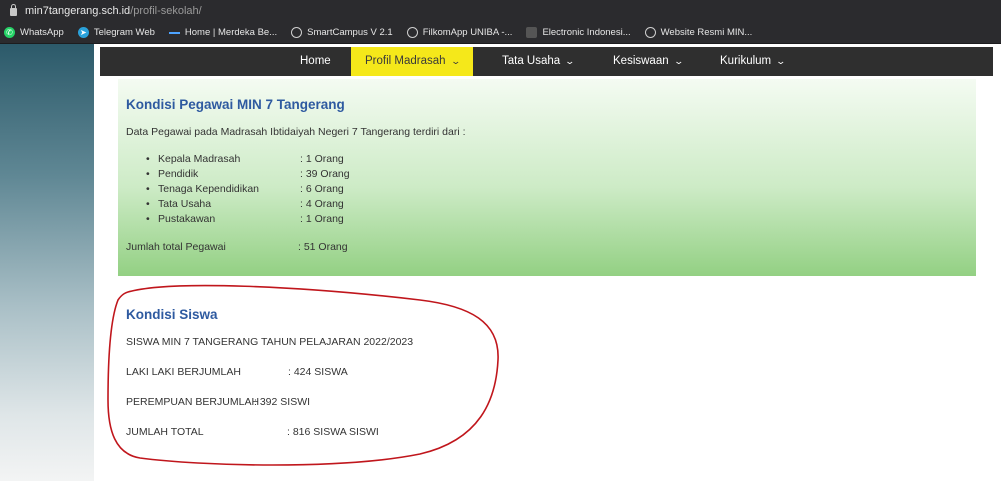 This screenshot has height=481, width=1001. I want to click on nav-tata-usaha: Tata Usaha ⌄, so click(539, 61).